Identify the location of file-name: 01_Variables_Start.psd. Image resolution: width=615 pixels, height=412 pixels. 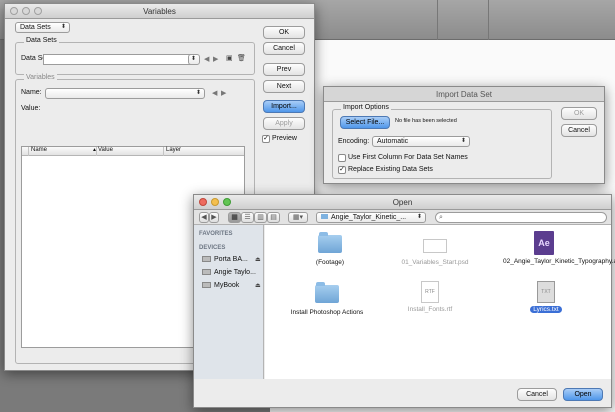
(435, 262).